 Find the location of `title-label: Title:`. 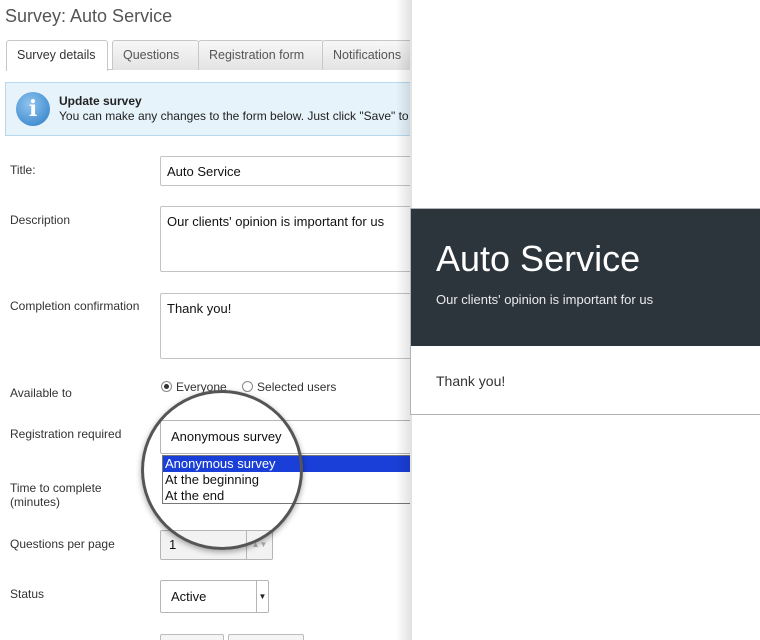

title-label: Title: is located at coordinates (23, 170).